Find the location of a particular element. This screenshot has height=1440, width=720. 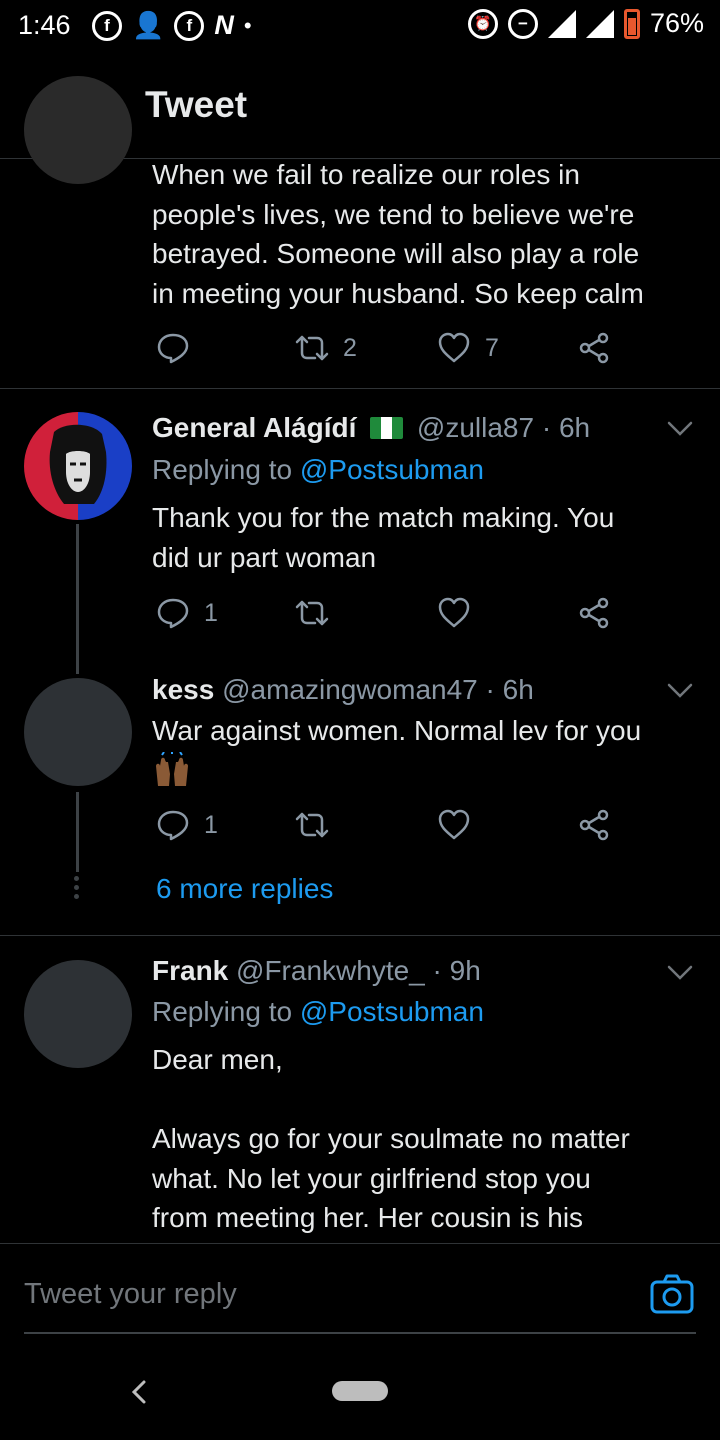

handle-time: @Frankwhyte_ · 9h is located at coordinates (358, 970).